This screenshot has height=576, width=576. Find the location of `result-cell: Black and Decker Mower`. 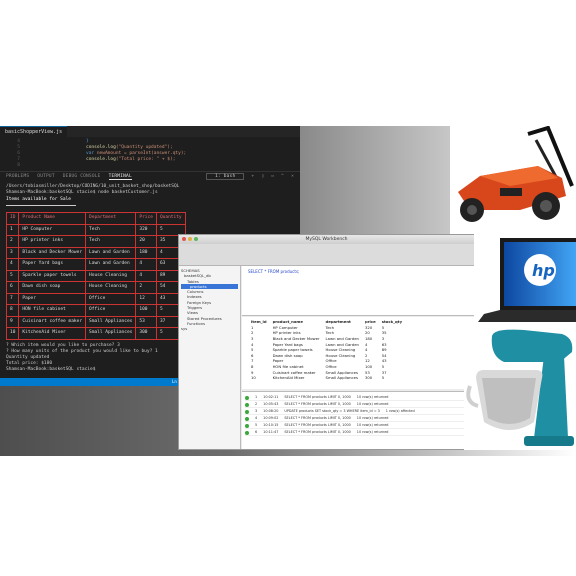

result-cell: Black and Decker Mower is located at coordinates (296, 339).